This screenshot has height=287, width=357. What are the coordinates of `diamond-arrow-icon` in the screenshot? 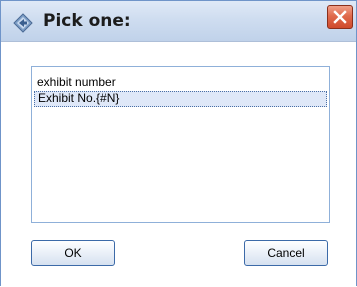 It's located at (23, 23).